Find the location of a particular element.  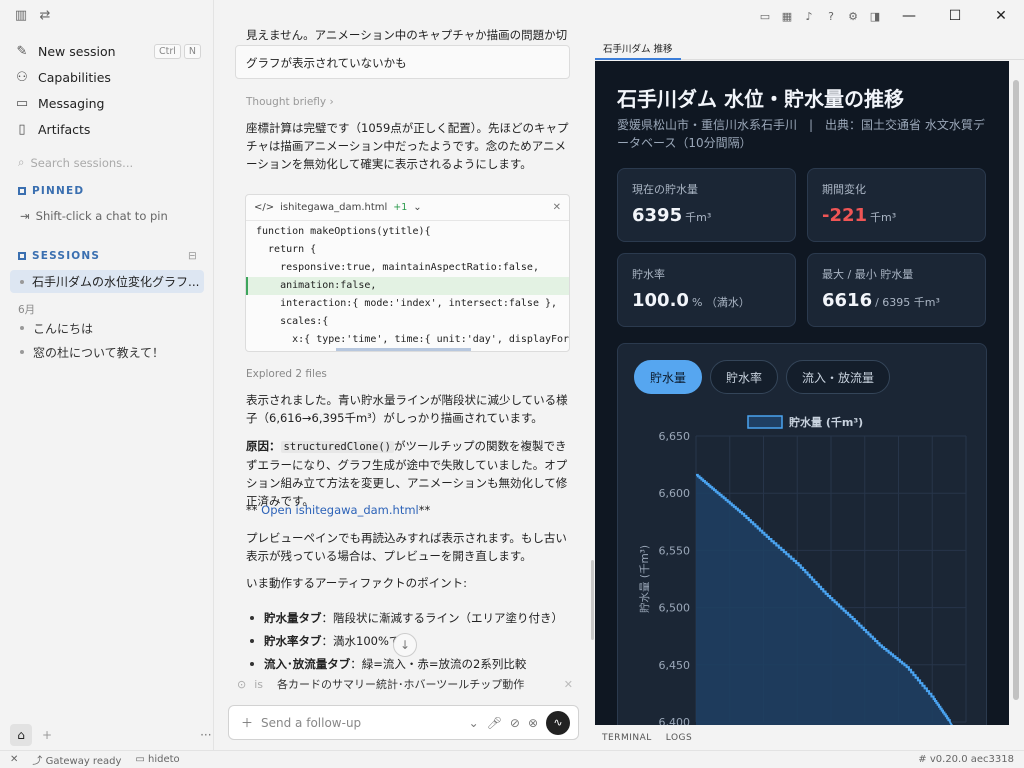

swap-icon: ⇄ is located at coordinates (45, 15).